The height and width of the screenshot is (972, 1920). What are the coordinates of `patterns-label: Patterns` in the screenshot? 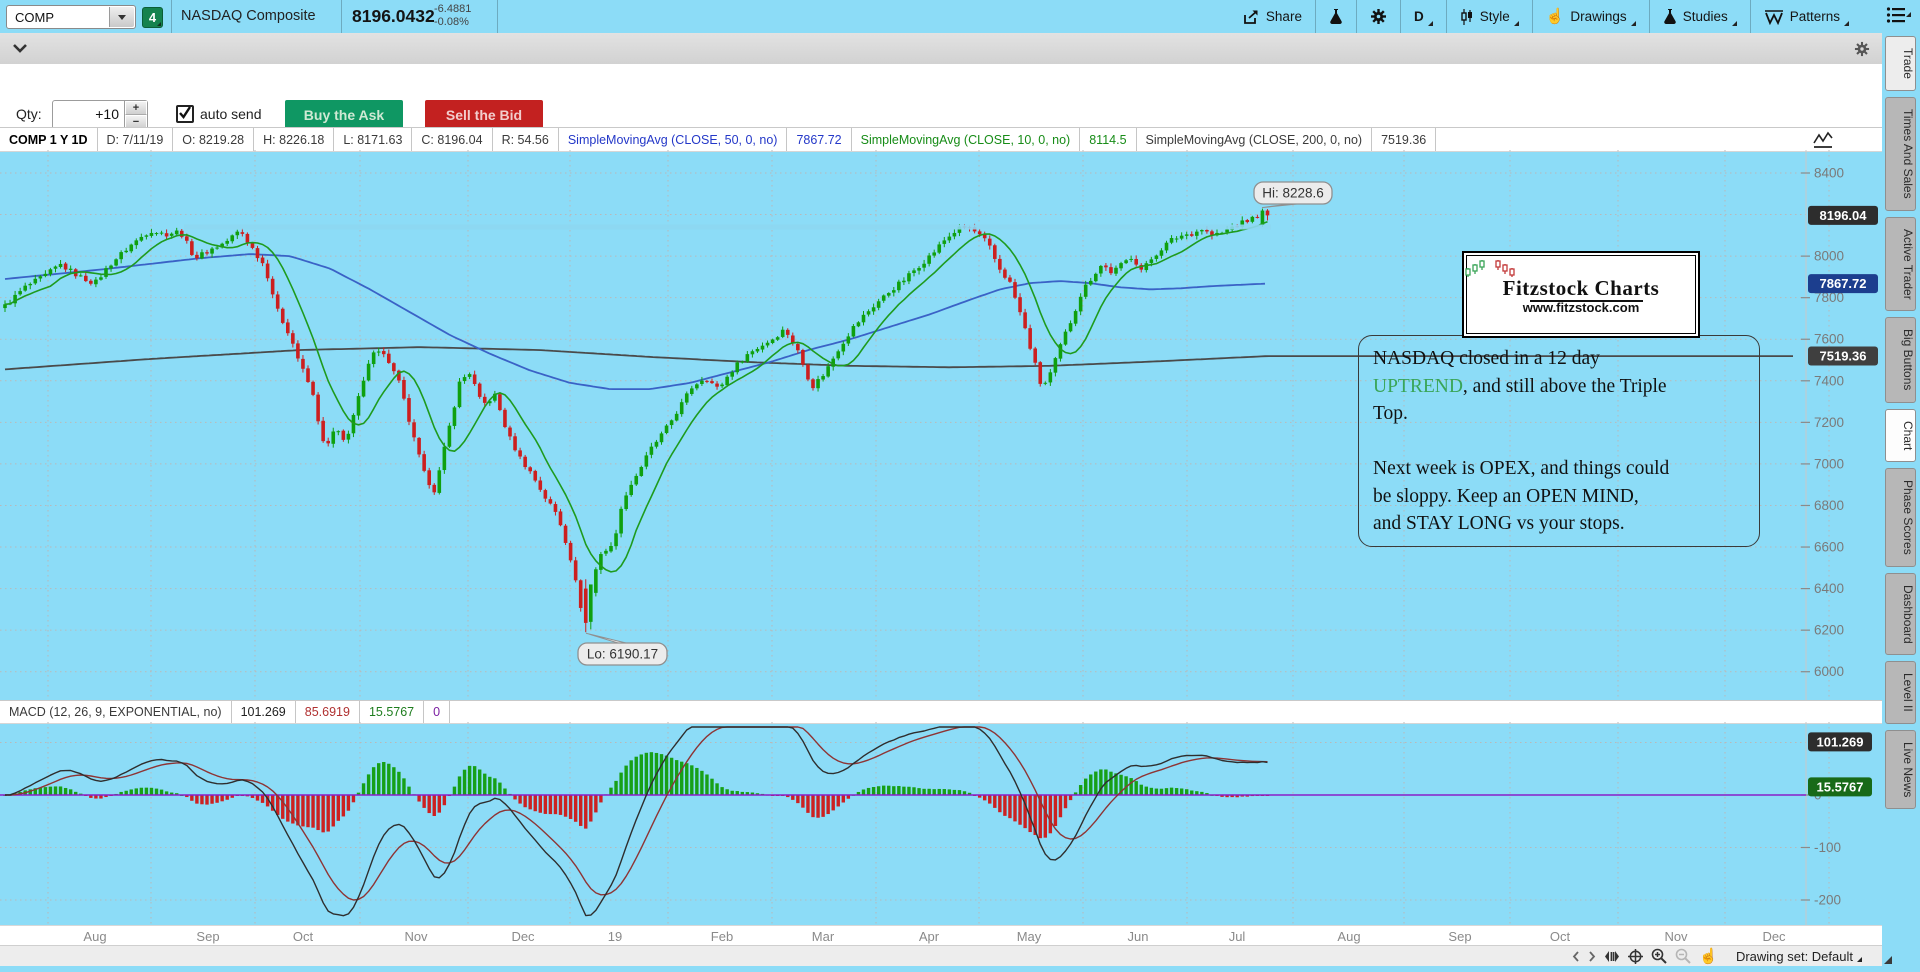 It's located at (1814, 16).